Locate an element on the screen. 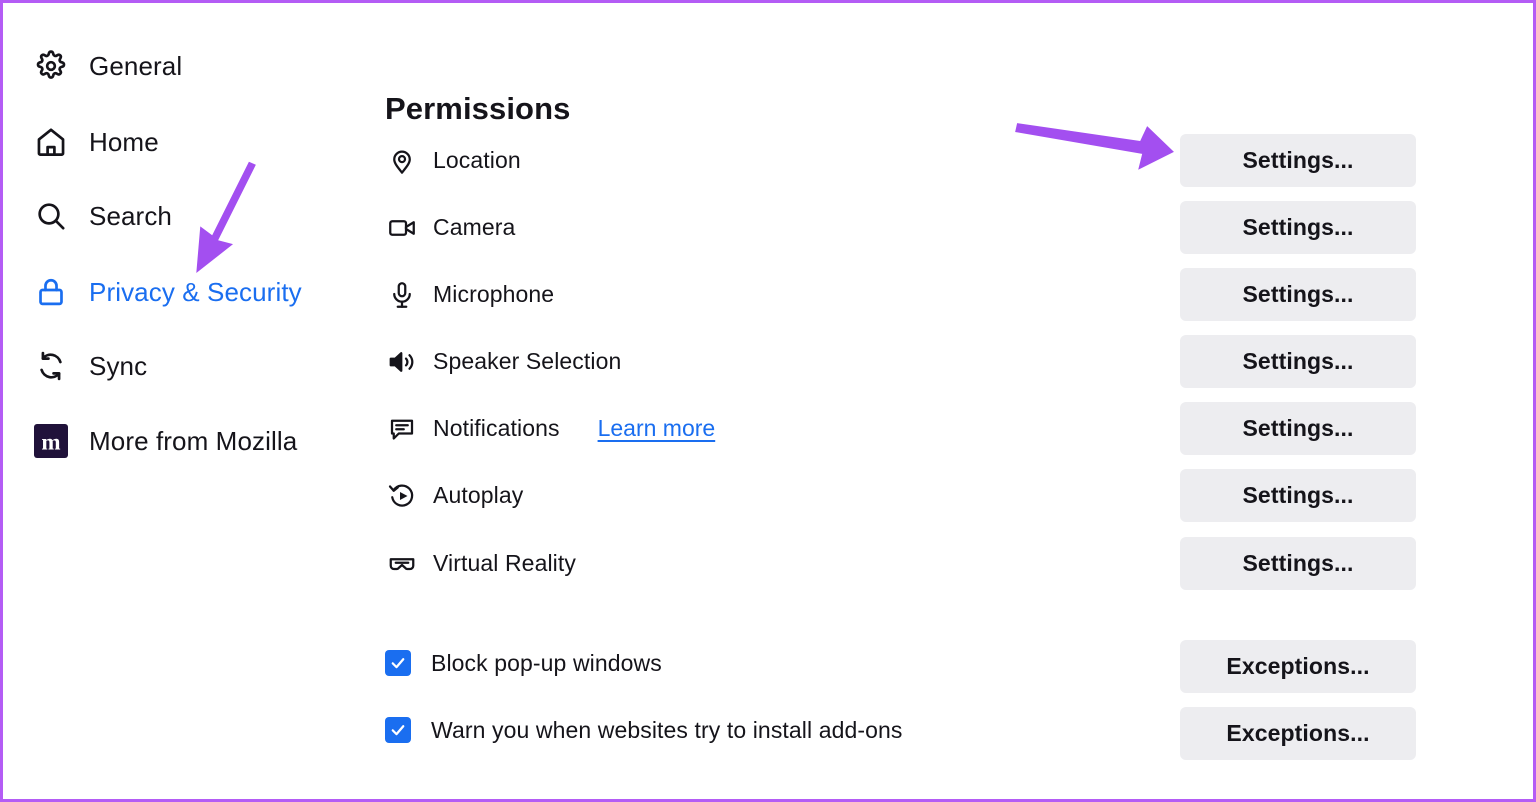 This screenshot has height=802, width=1536. sync-icon is located at coordinates (51, 366).